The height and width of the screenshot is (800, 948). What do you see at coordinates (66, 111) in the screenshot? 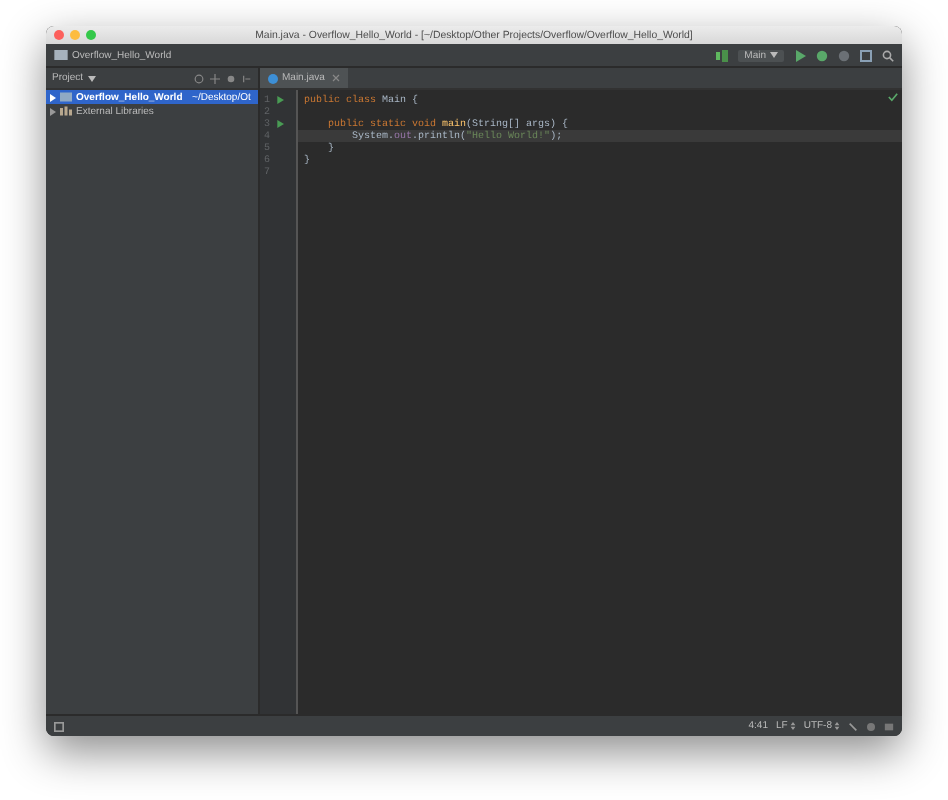
I see `library-icon` at bounding box center [66, 111].